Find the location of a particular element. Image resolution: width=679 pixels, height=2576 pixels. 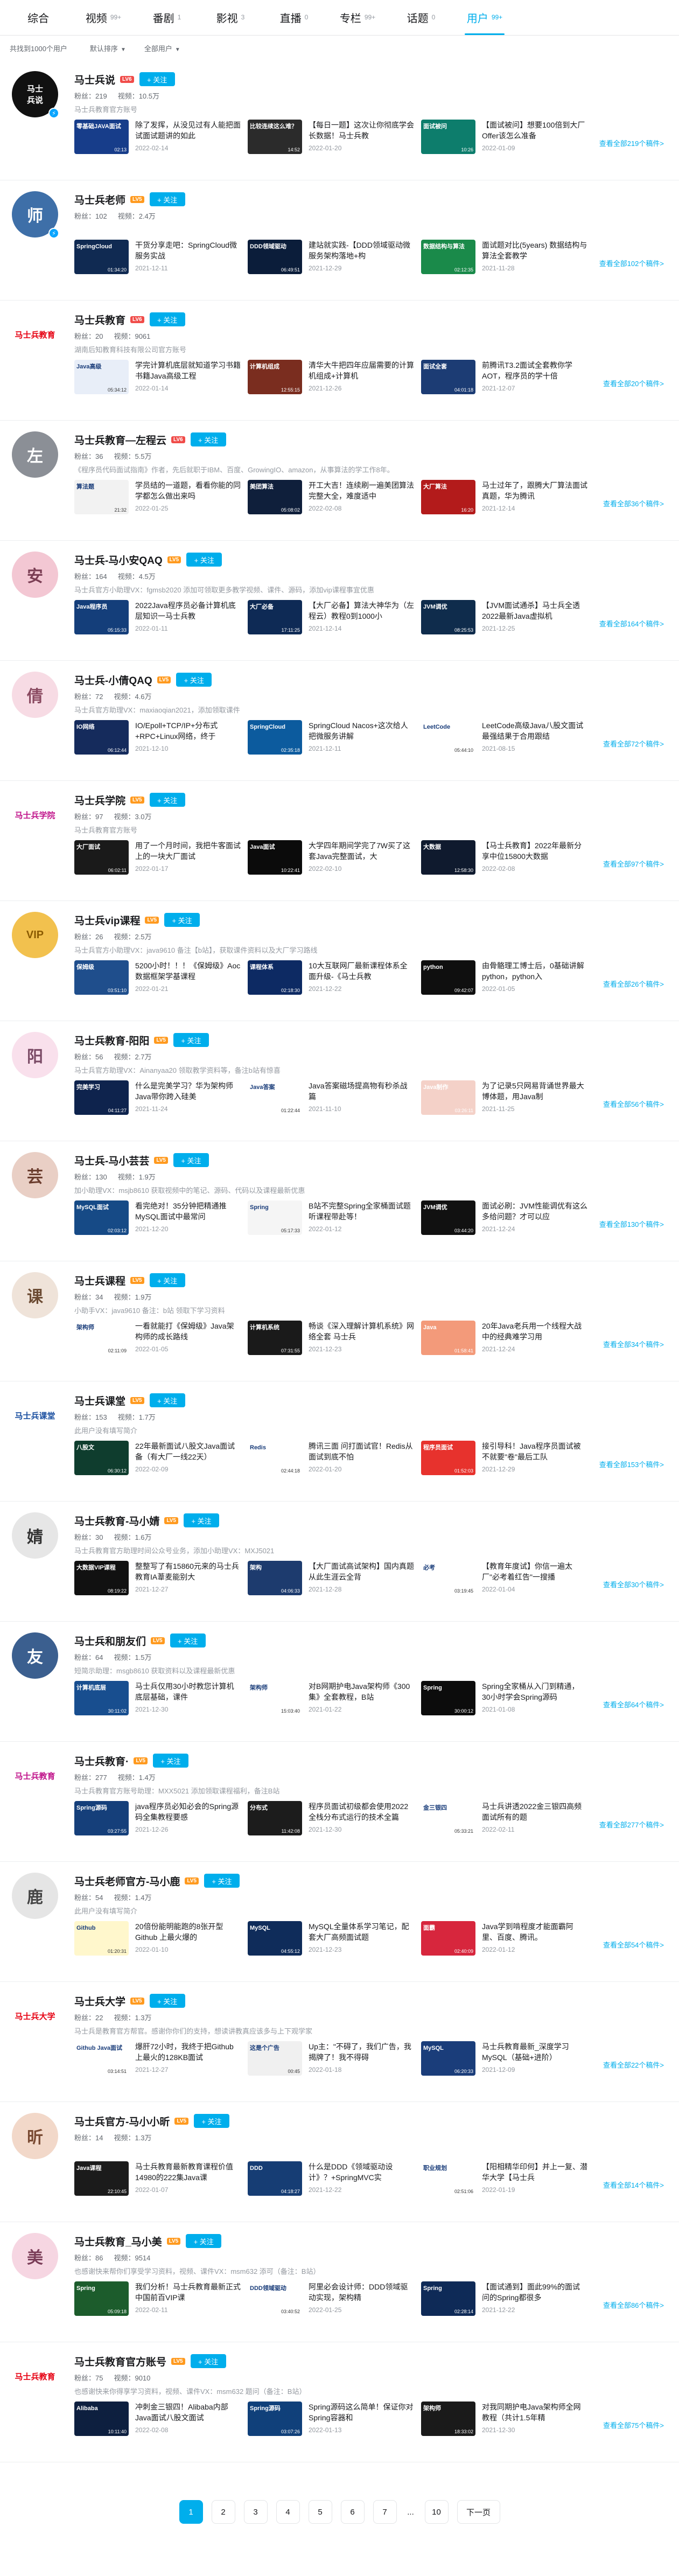

video-title: 阿里必会设计师：DDD领域驱动实现，架构精 is located at coordinates (361, 2292).